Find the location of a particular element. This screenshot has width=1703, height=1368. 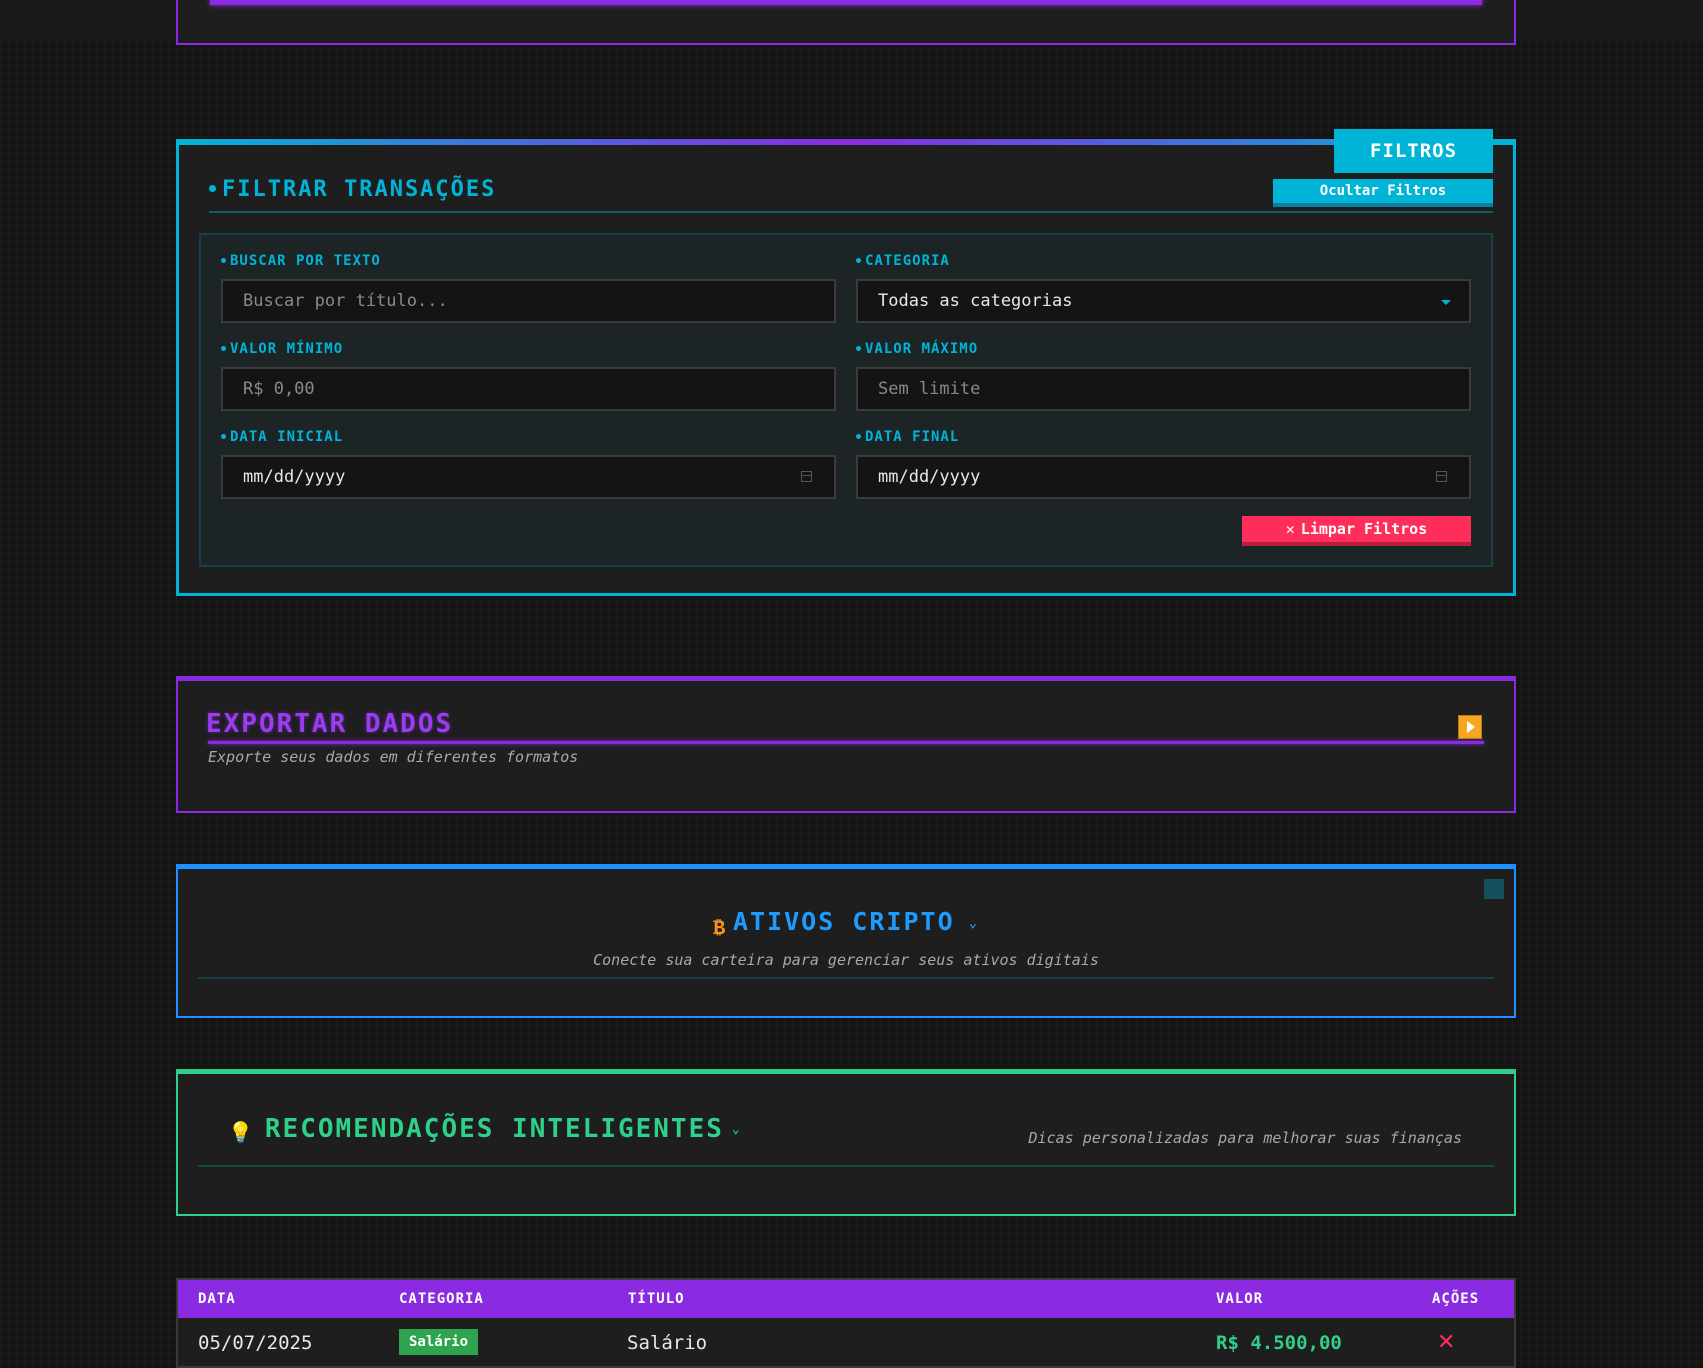

column-header-category: CATEGORIA is located at coordinates (441, 1299).